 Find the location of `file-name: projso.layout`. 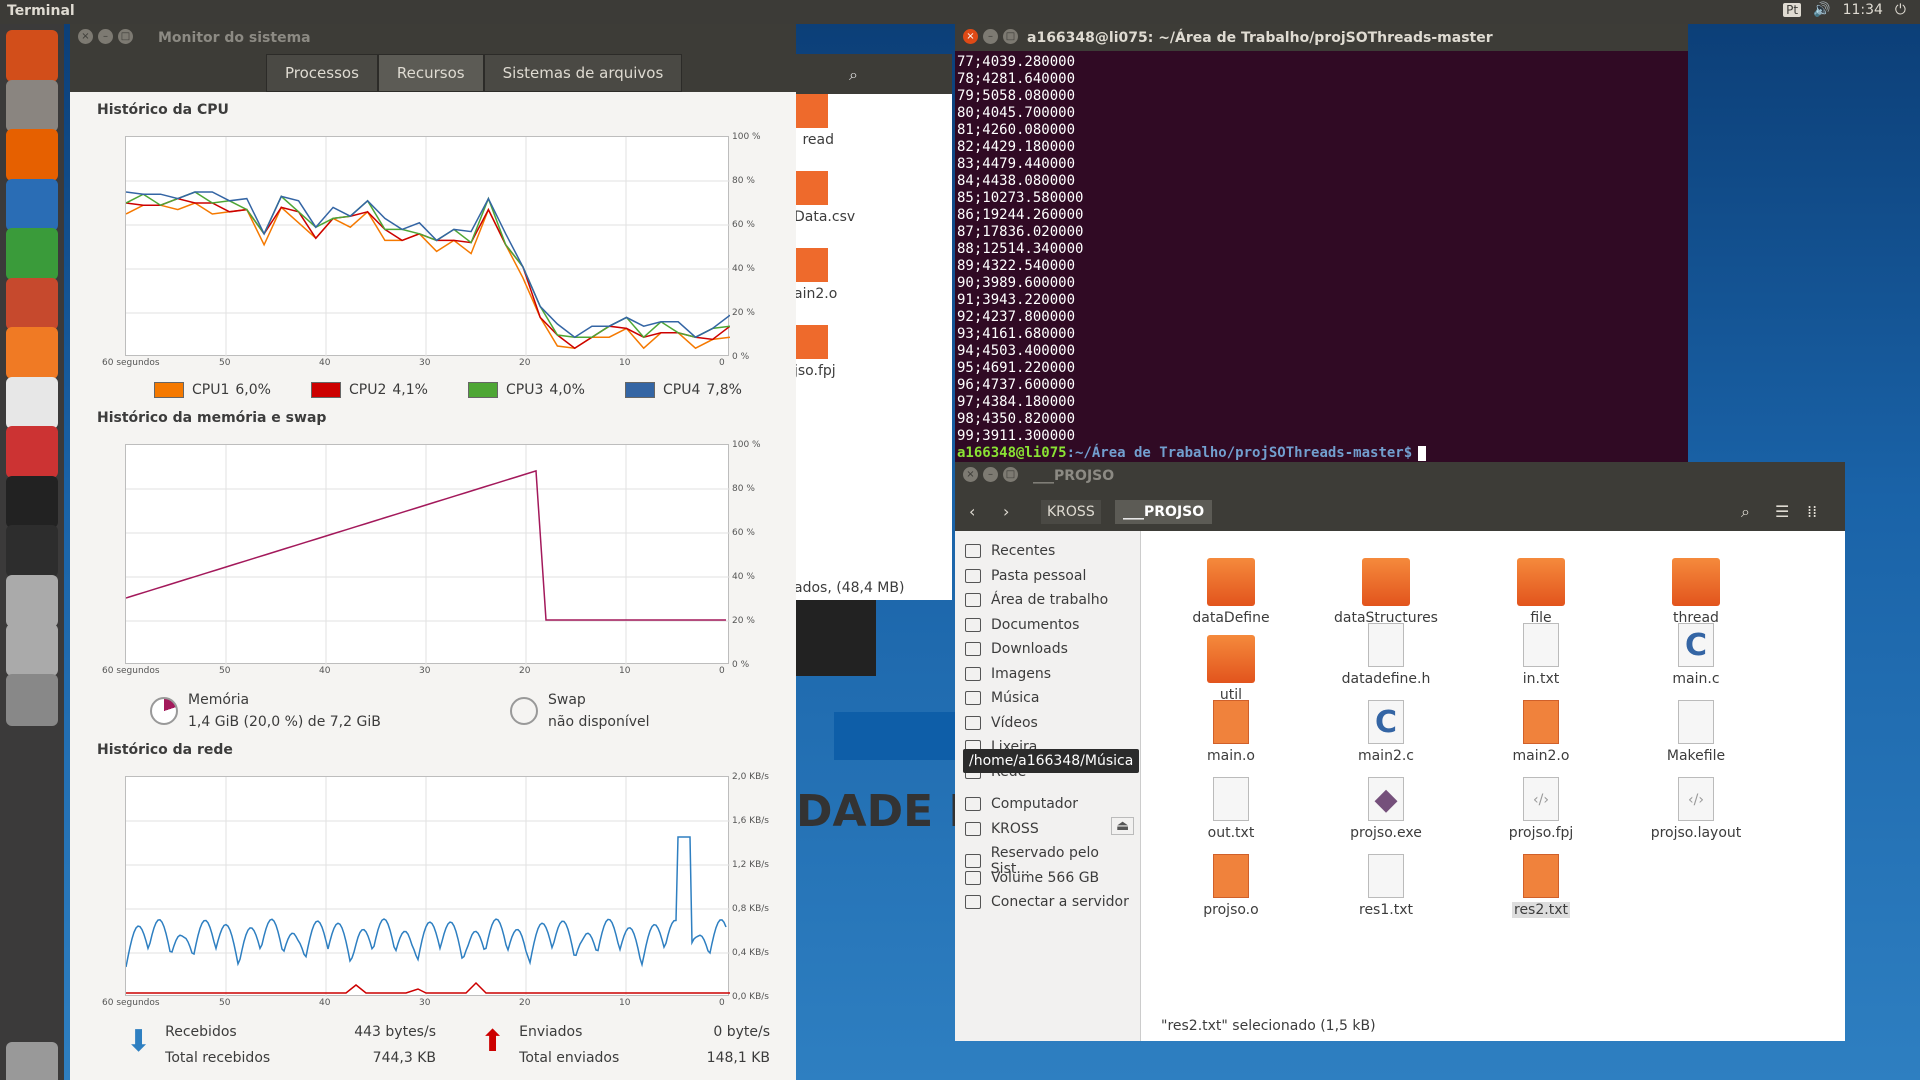

file-name: projso.layout is located at coordinates (1696, 833).